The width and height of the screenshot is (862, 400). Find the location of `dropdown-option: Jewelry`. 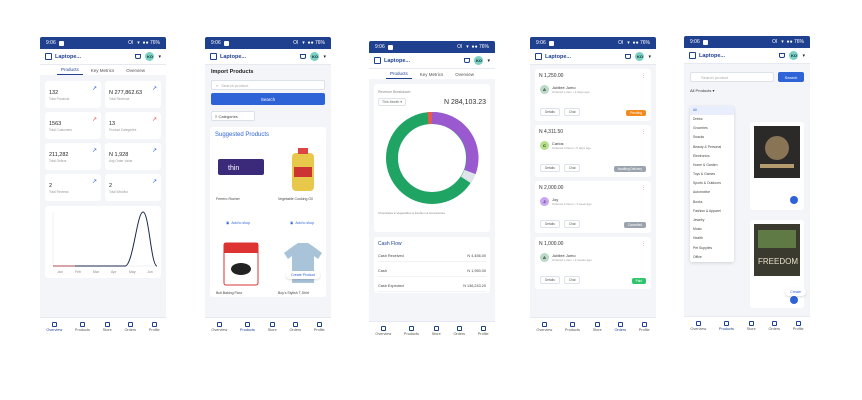

dropdown-option: Jewelry is located at coordinates (712, 220).